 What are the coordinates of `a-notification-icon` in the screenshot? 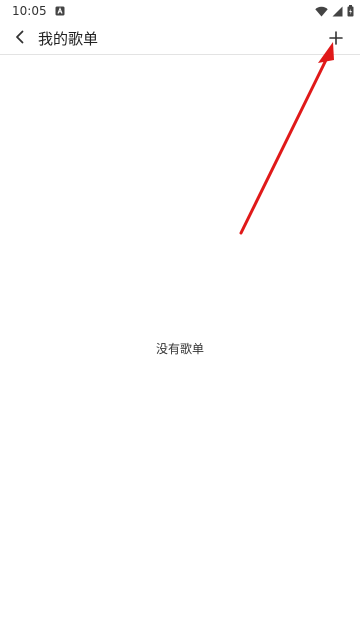 It's located at (60, 11).